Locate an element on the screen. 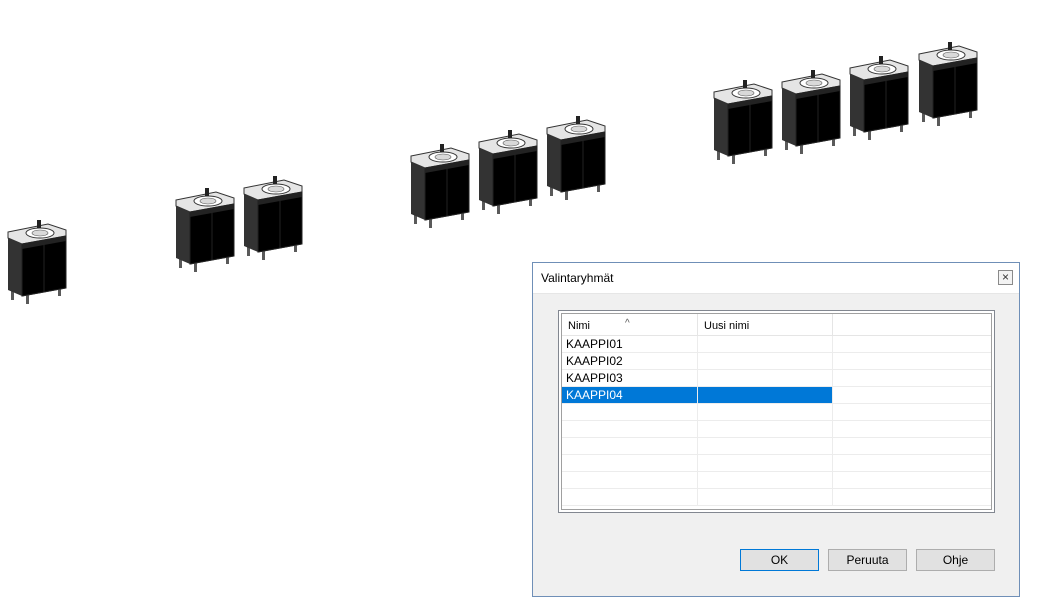  column-header-name: ^ Nimi is located at coordinates (630, 325).